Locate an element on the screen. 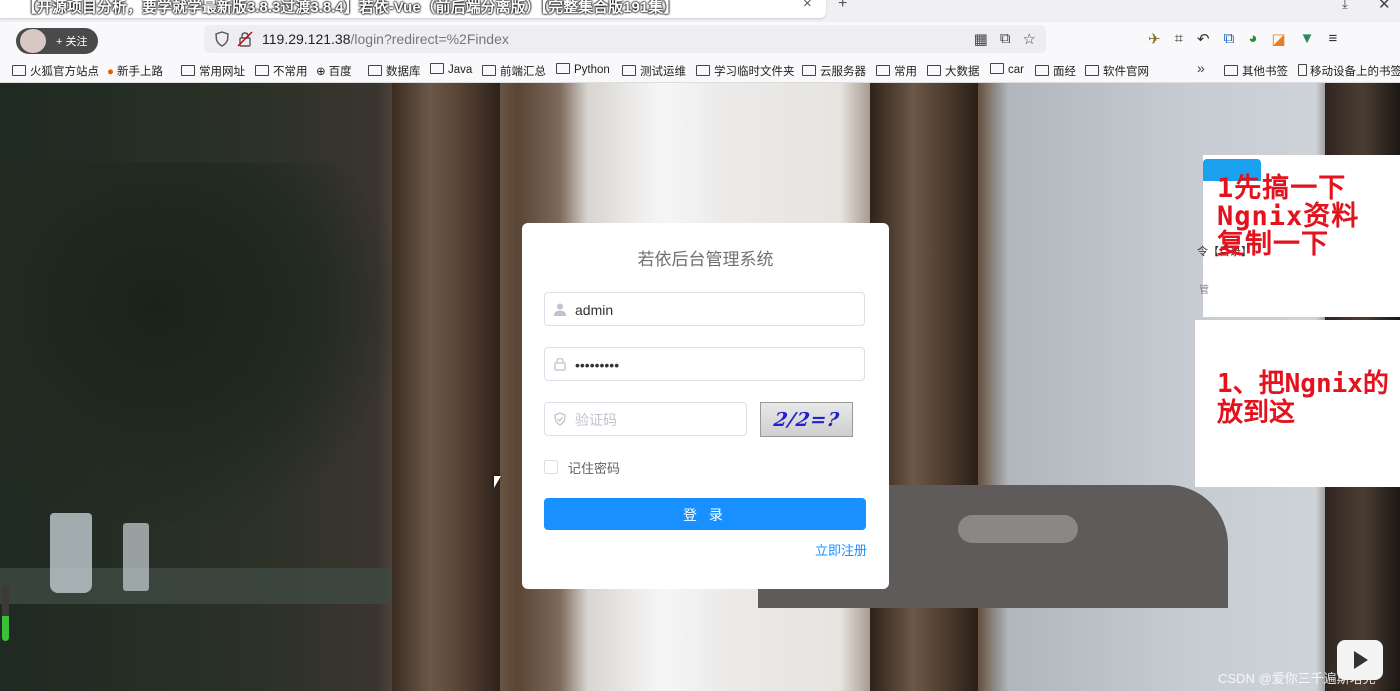  bookmark-item: Java is located at coordinates (451, 69).